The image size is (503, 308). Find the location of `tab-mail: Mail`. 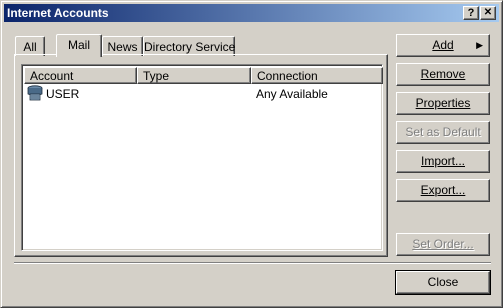

tab-mail: Mail is located at coordinates (79, 45).